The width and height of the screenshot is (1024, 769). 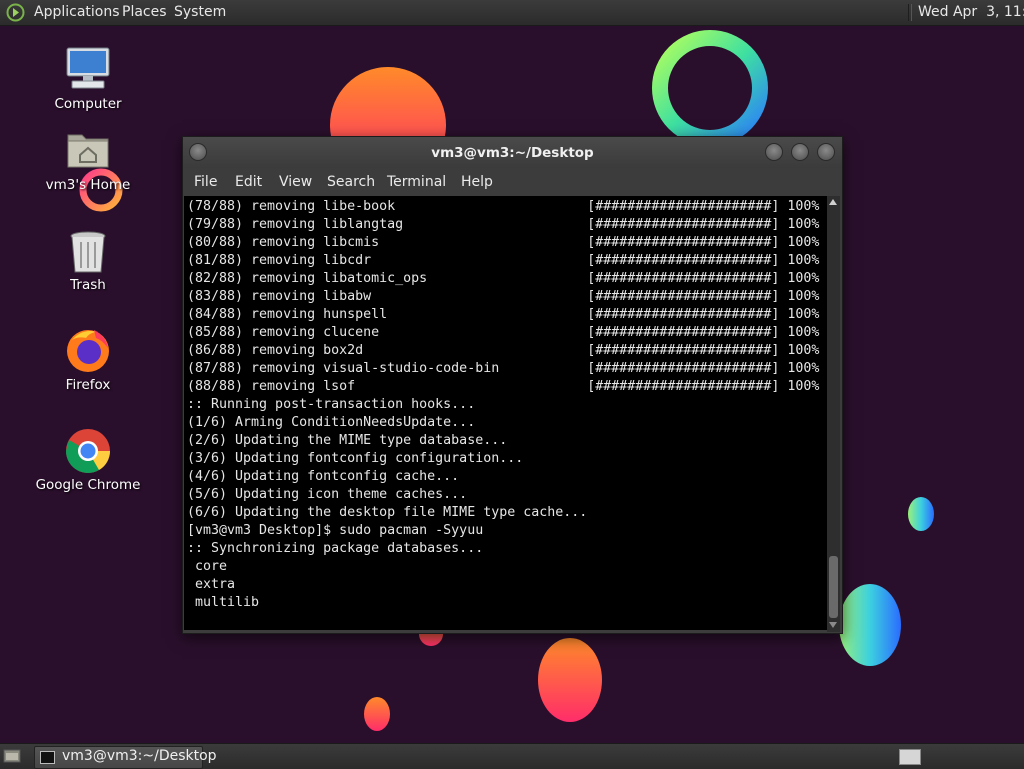 I want to click on window-title: vm3@vm3:~/Desktop, so click(x=512, y=153).